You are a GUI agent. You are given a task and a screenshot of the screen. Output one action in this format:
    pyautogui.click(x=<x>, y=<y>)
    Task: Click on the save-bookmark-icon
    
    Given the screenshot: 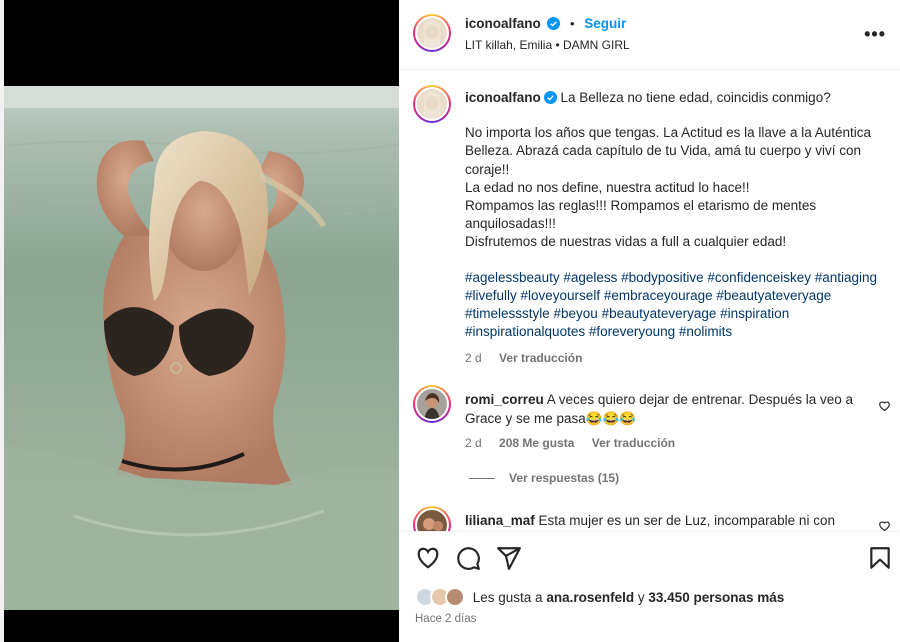 What is the action you would take?
    pyautogui.click(x=880, y=558)
    